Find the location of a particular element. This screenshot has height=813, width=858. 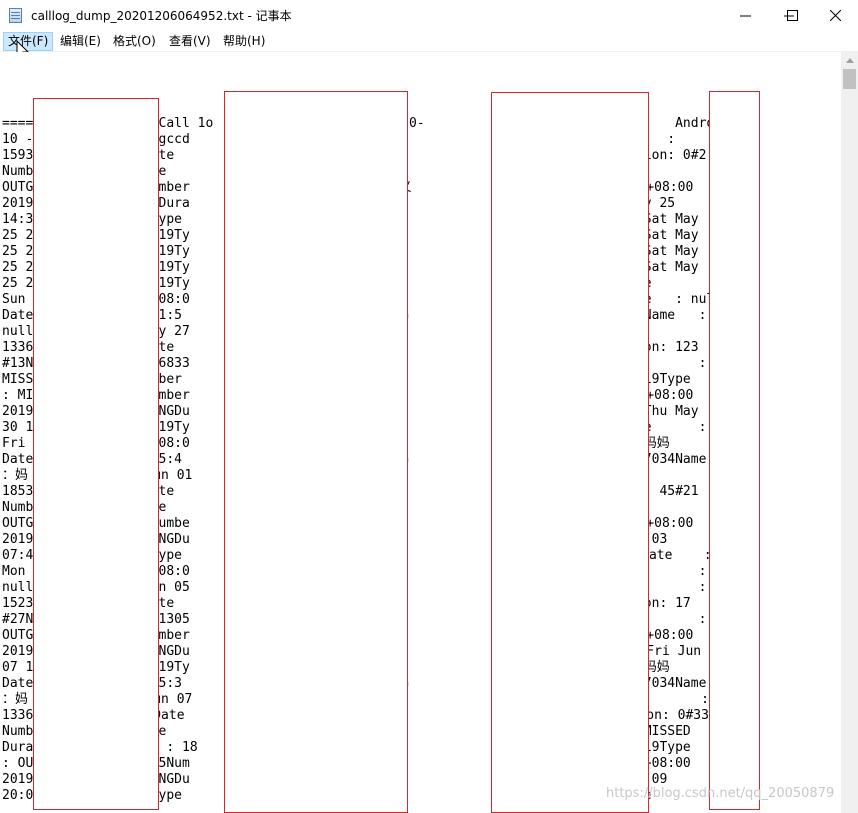

minimize-glyph-icon is located at coordinates (745, 16).